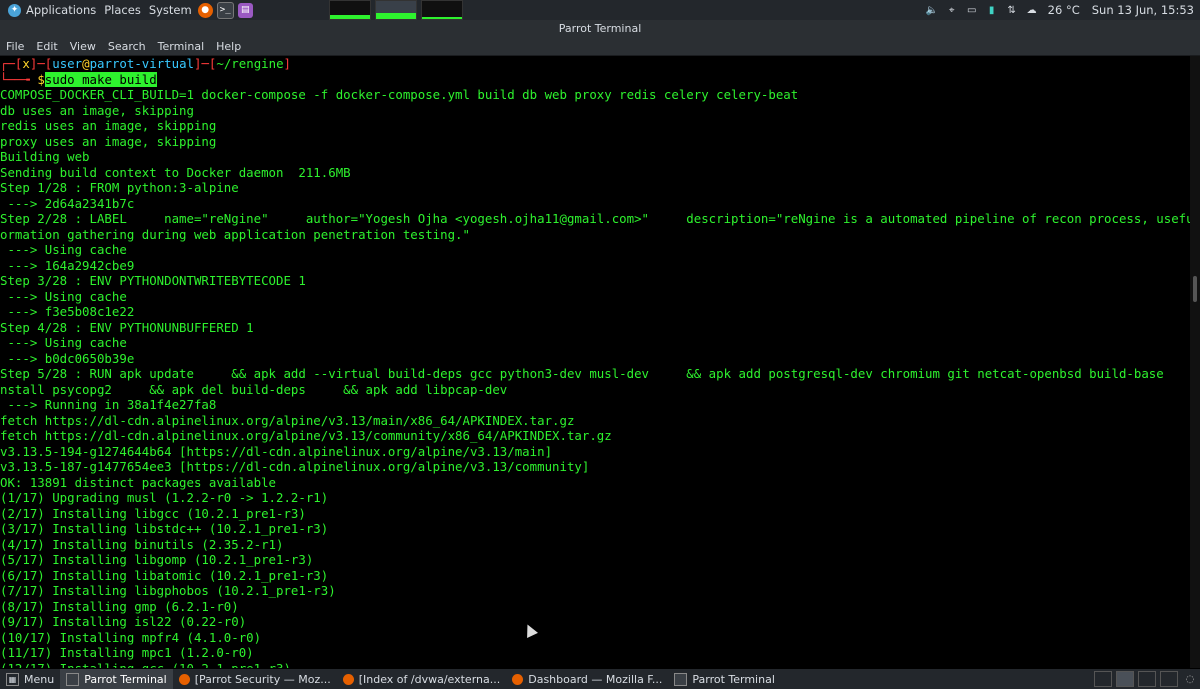  I want to click on prompt-close: ], so click(287, 63).